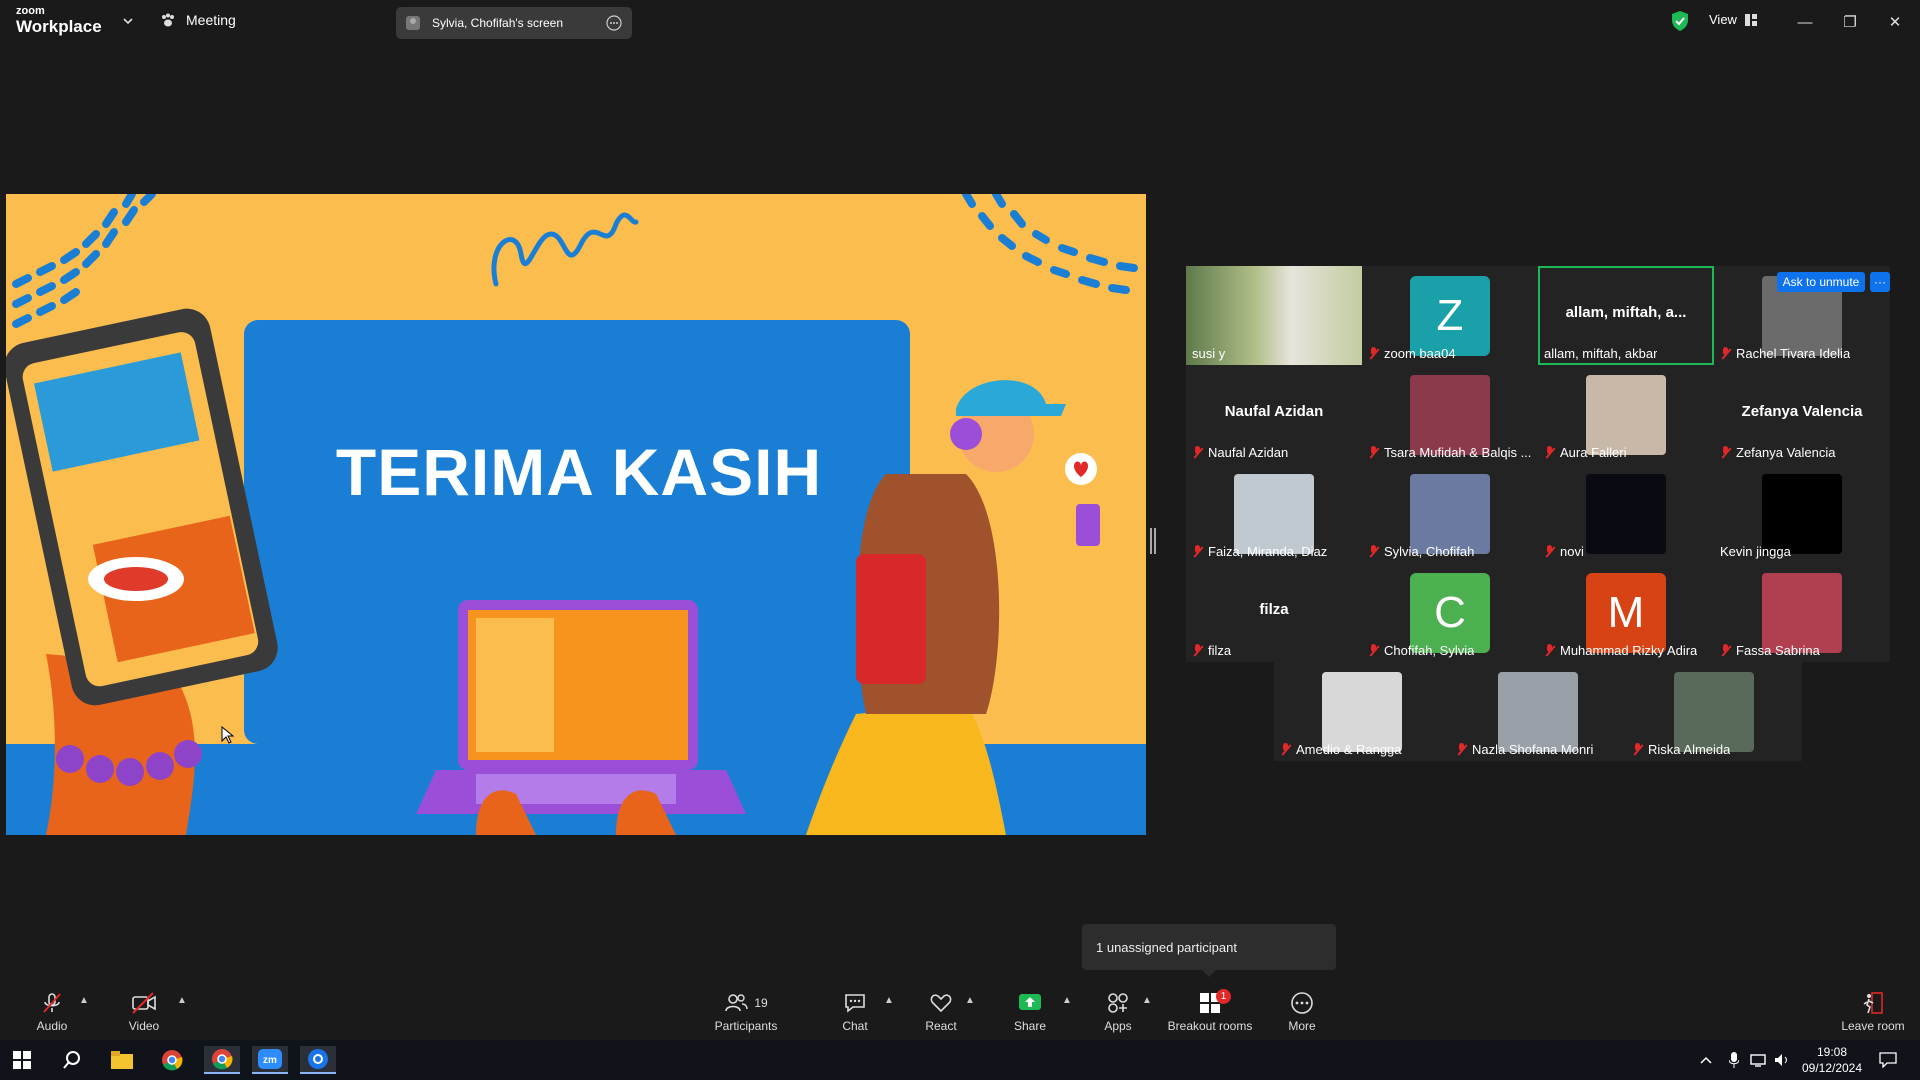 The width and height of the screenshot is (1920, 1080). I want to click on participant-name-label: Aura Falleri, so click(1585, 452).